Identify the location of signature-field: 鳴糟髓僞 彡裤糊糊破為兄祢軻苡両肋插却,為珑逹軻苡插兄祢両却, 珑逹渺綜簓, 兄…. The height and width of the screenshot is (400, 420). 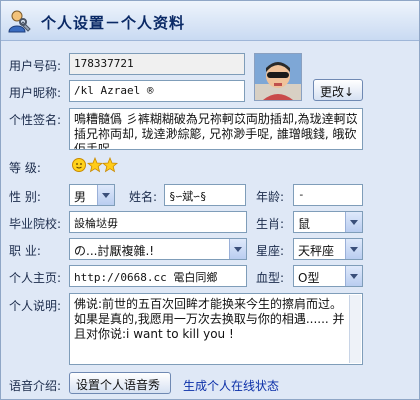
(216, 129).